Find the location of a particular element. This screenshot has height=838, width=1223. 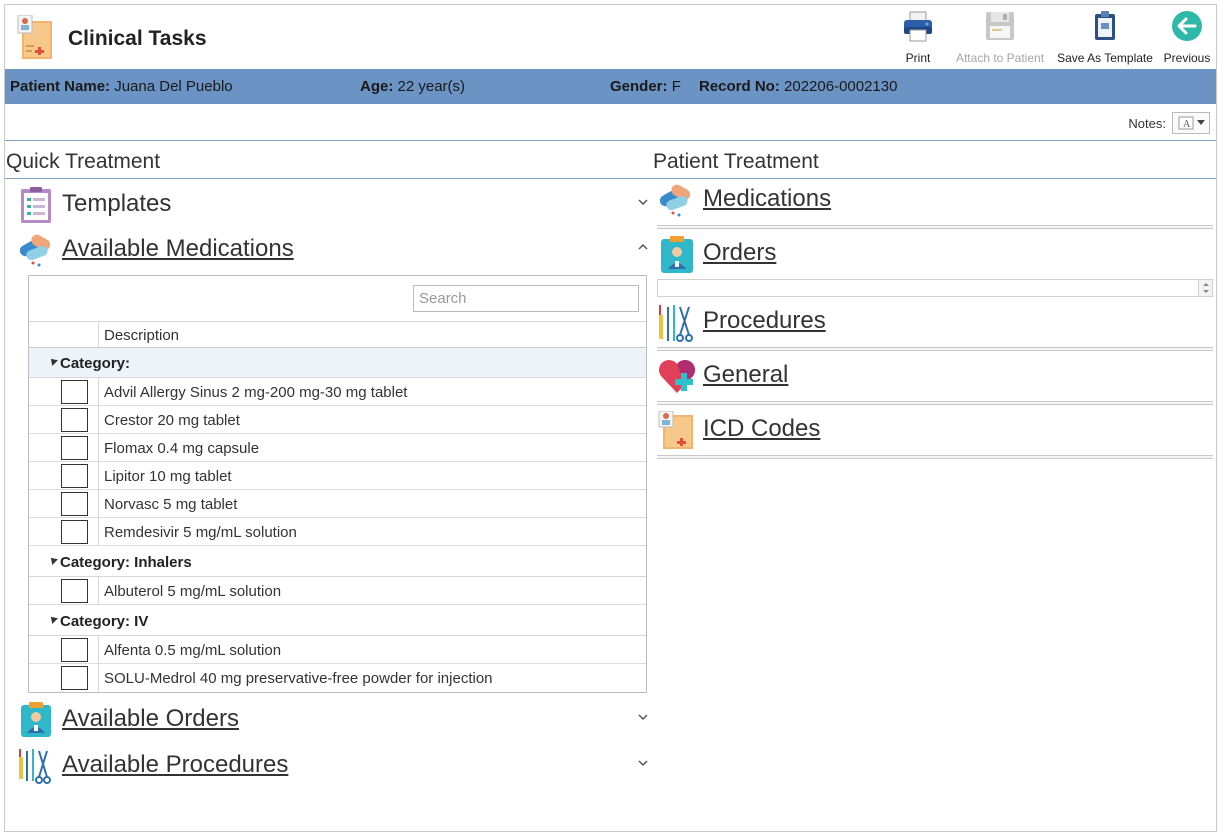

category-row: Category: IV is located at coordinates (337, 621).